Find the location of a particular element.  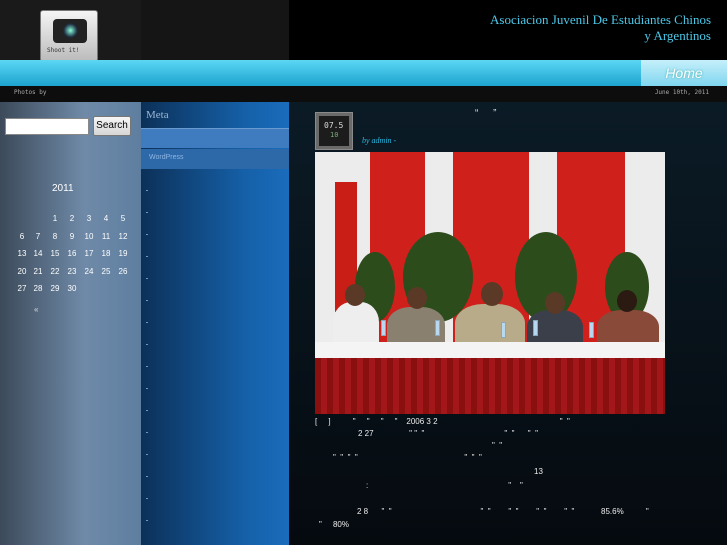

calendar-day: 17 is located at coordinates (89, 253).